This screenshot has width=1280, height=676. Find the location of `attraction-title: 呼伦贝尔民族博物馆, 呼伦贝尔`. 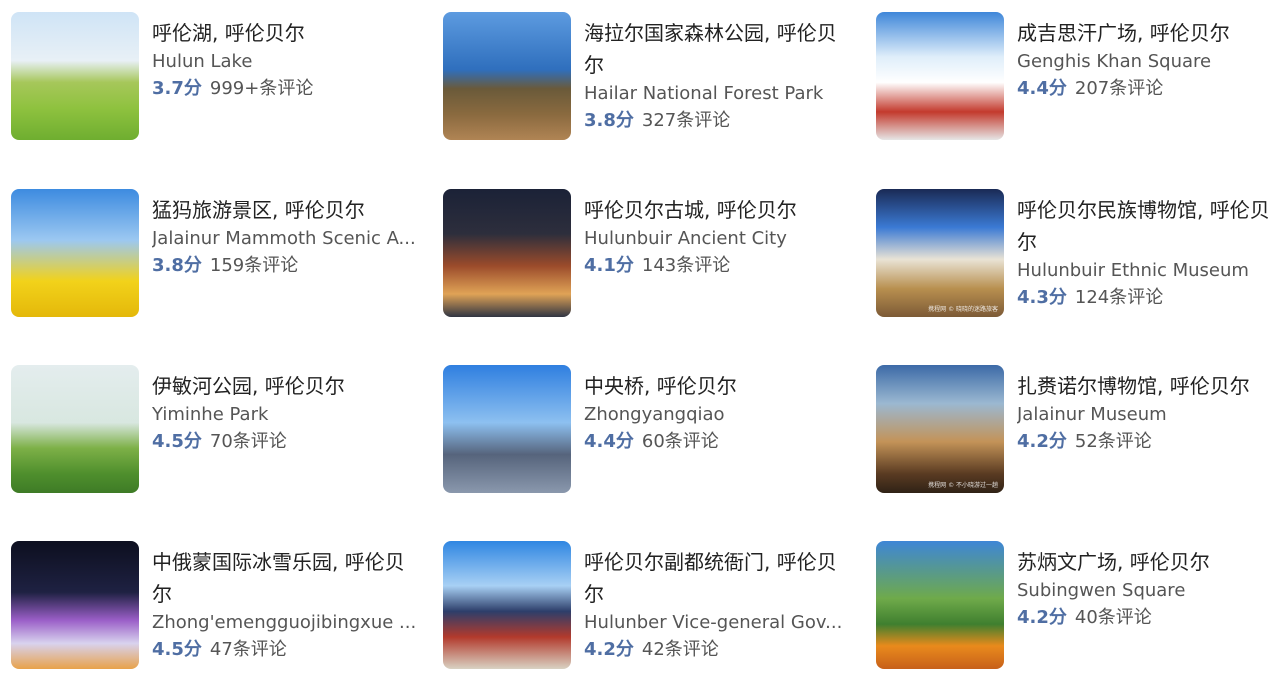

attraction-title: 呼伦贝尔民族博物馆, 呼伦贝尔 is located at coordinates (1148, 226).